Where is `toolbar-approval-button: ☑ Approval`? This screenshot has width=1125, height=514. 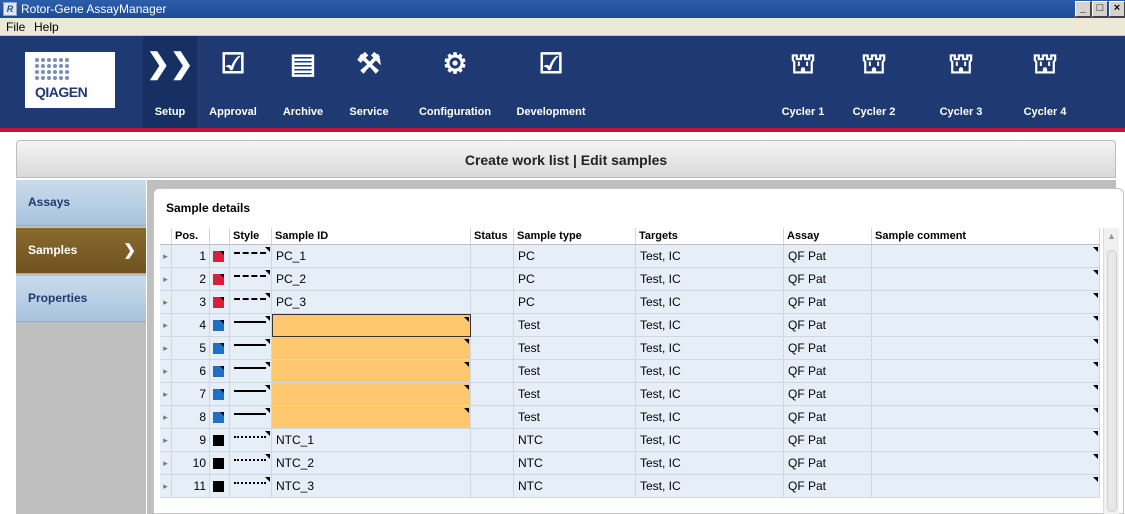
toolbar-approval-button: ☑ Approval is located at coordinates (233, 82).